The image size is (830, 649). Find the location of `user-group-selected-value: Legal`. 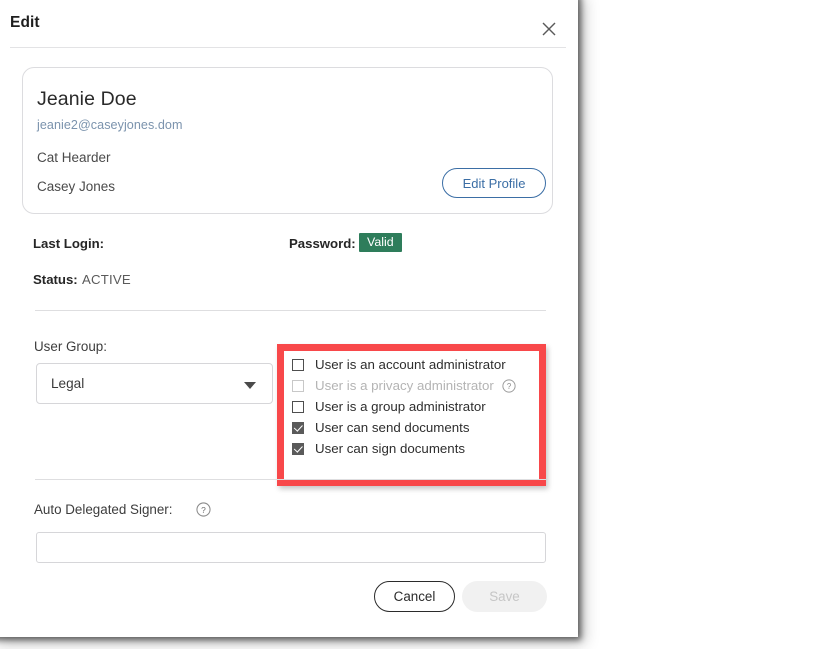

user-group-selected-value: Legal is located at coordinates (68, 383).